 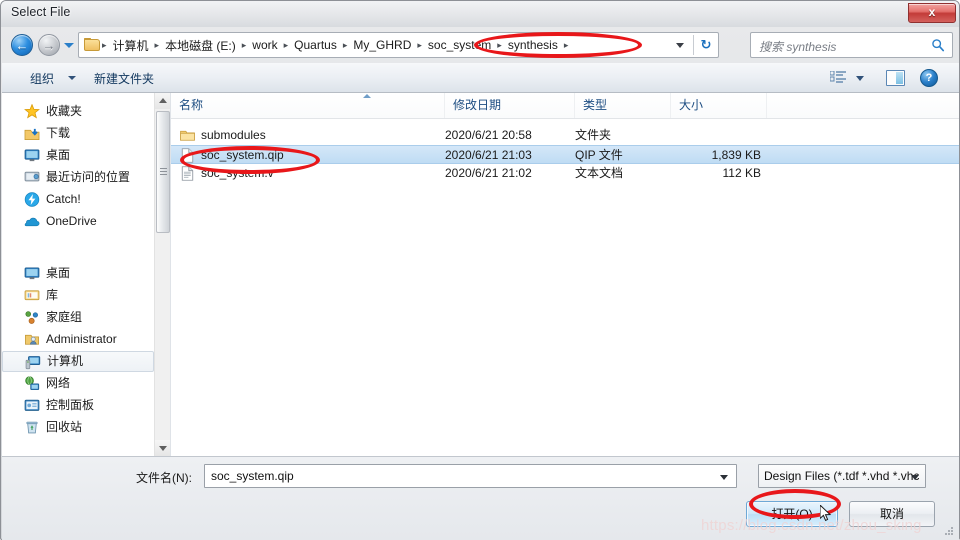 What do you see at coordinates (32, 199) in the screenshot?
I see `catch-icon` at bounding box center [32, 199].